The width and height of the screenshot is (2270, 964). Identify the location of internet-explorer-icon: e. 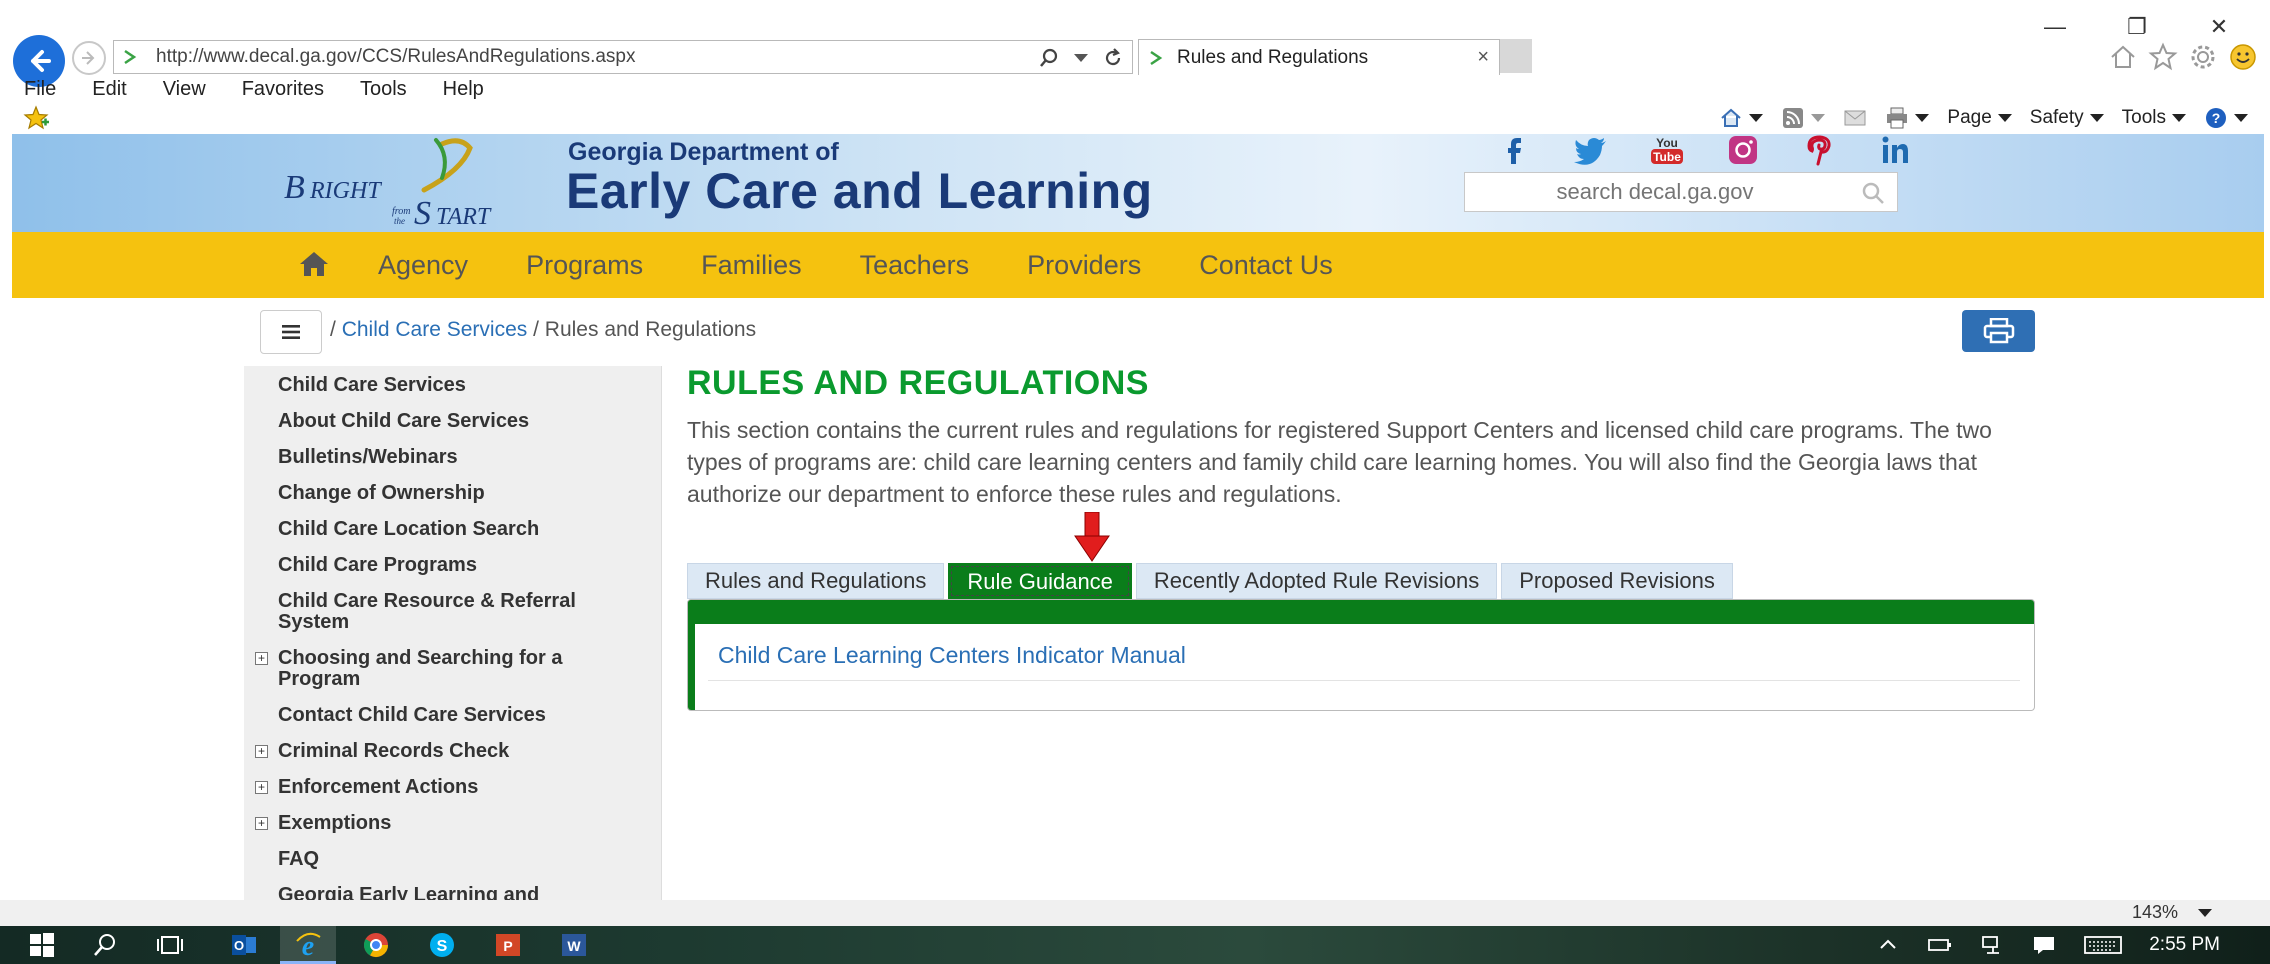
(308, 945).